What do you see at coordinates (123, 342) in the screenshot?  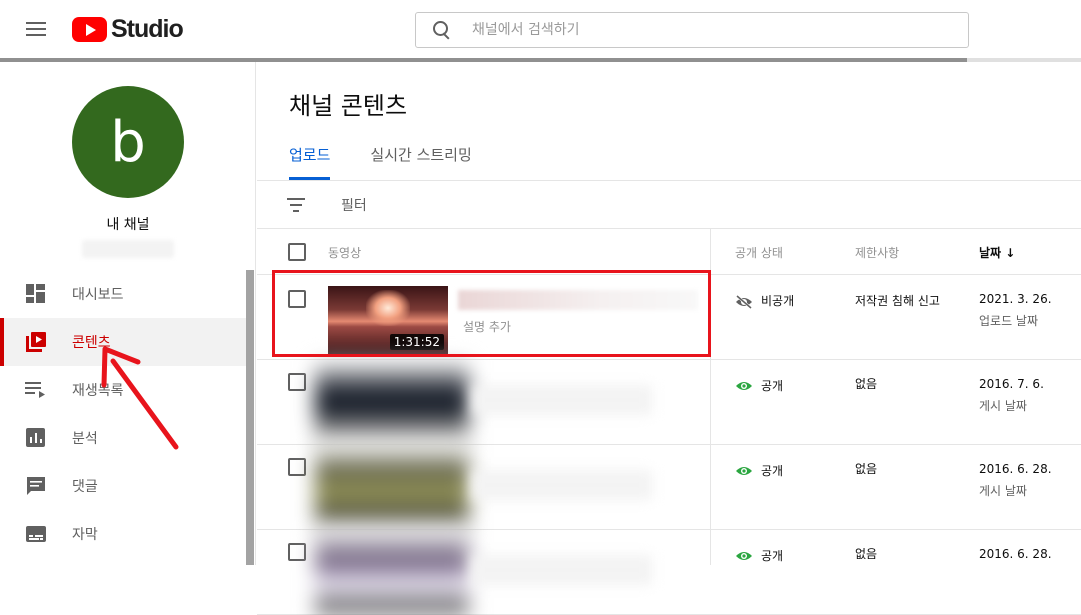 I see `sidebar-item-content: 콘텐츠` at bounding box center [123, 342].